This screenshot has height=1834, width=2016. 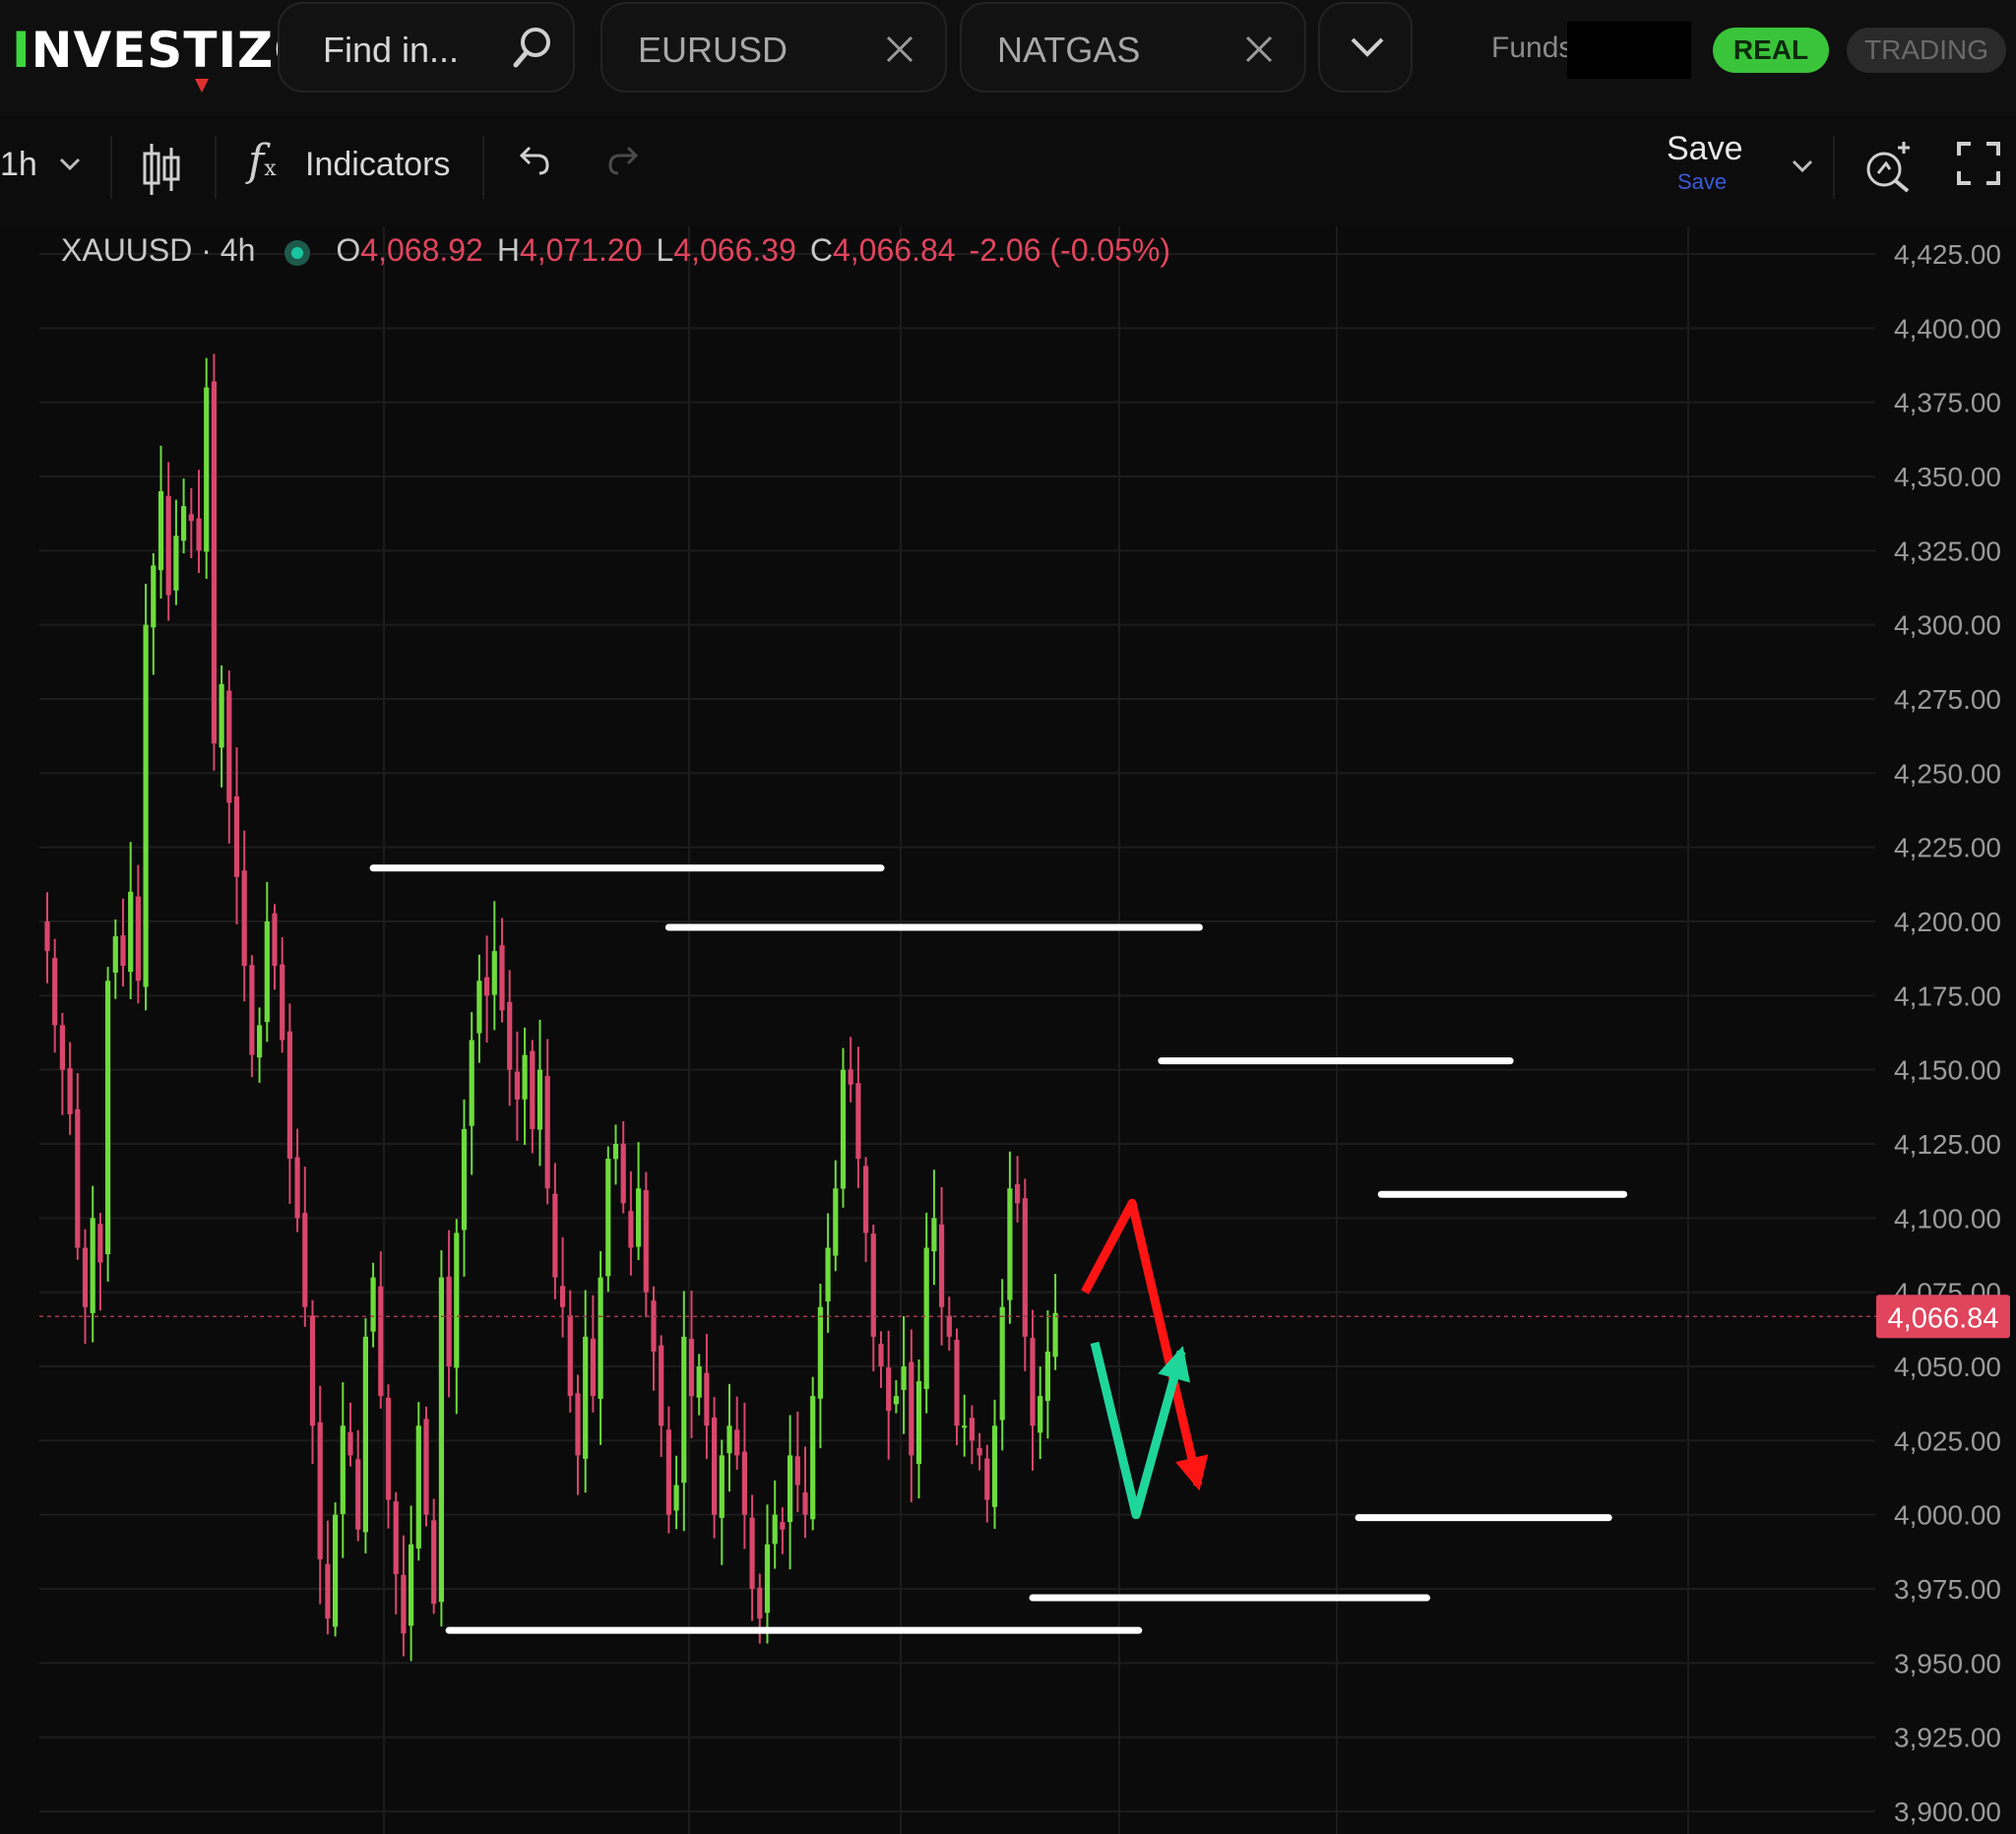 What do you see at coordinates (624, 161) in the screenshot?
I see `redo-icon` at bounding box center [624, 161].